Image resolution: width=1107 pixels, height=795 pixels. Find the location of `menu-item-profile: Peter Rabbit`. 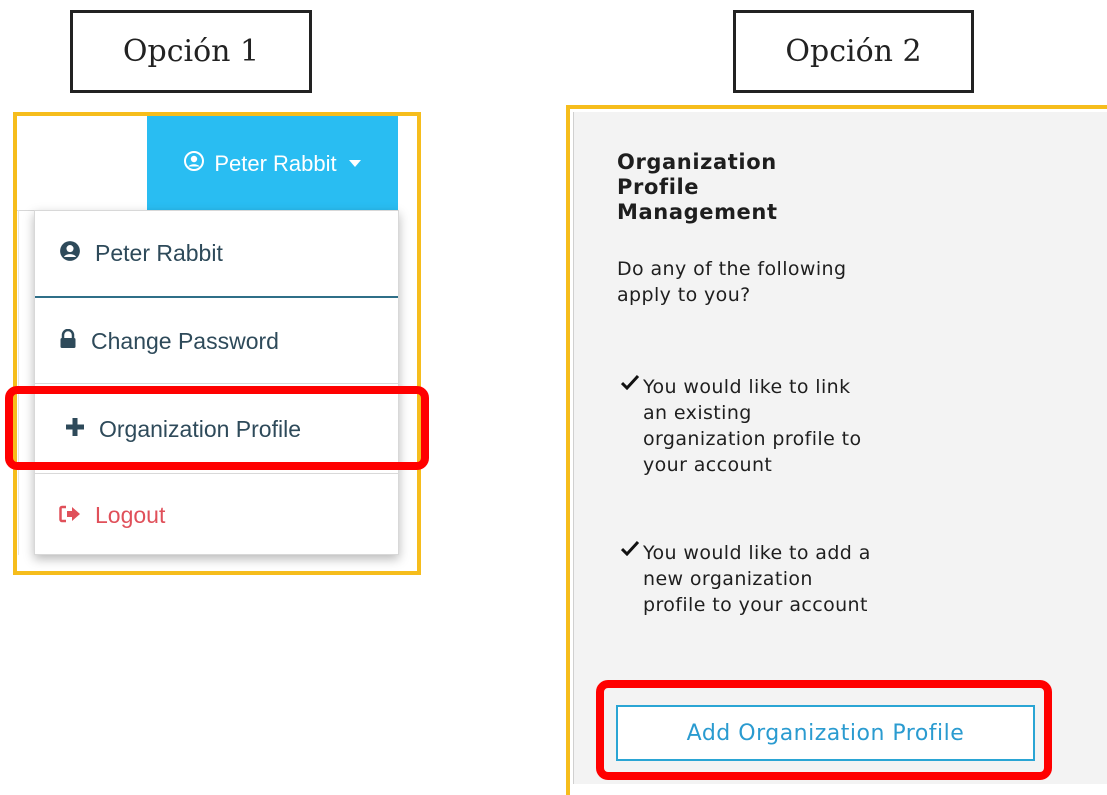

menu-item-profile: Peter Rabbit is located at coordinates (216, 254).